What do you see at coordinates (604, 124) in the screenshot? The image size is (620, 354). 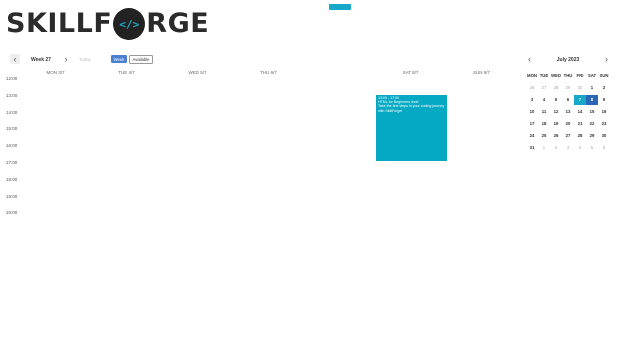 I see `mini-day-cell: 23` at bounding box center [604, 124].